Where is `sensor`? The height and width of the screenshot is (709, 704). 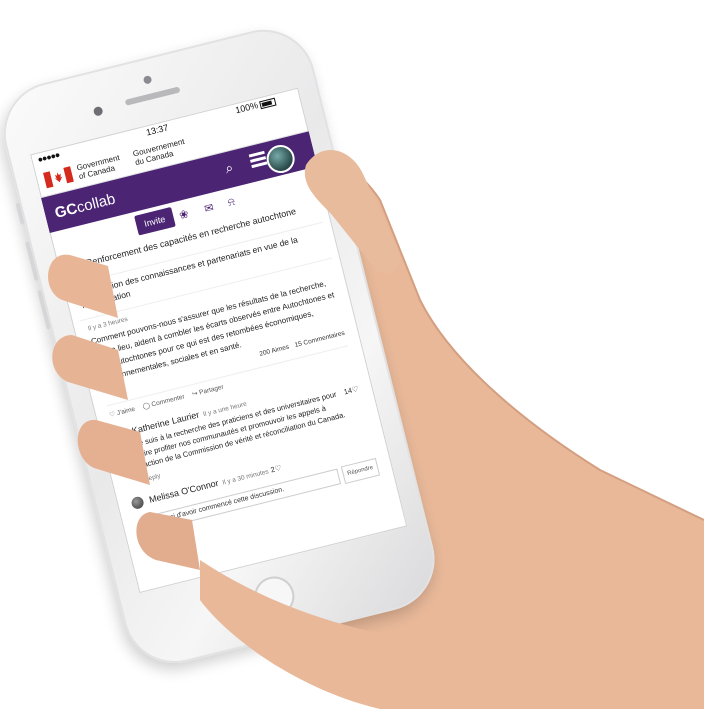
sensor is located at coordinates (98, 111).